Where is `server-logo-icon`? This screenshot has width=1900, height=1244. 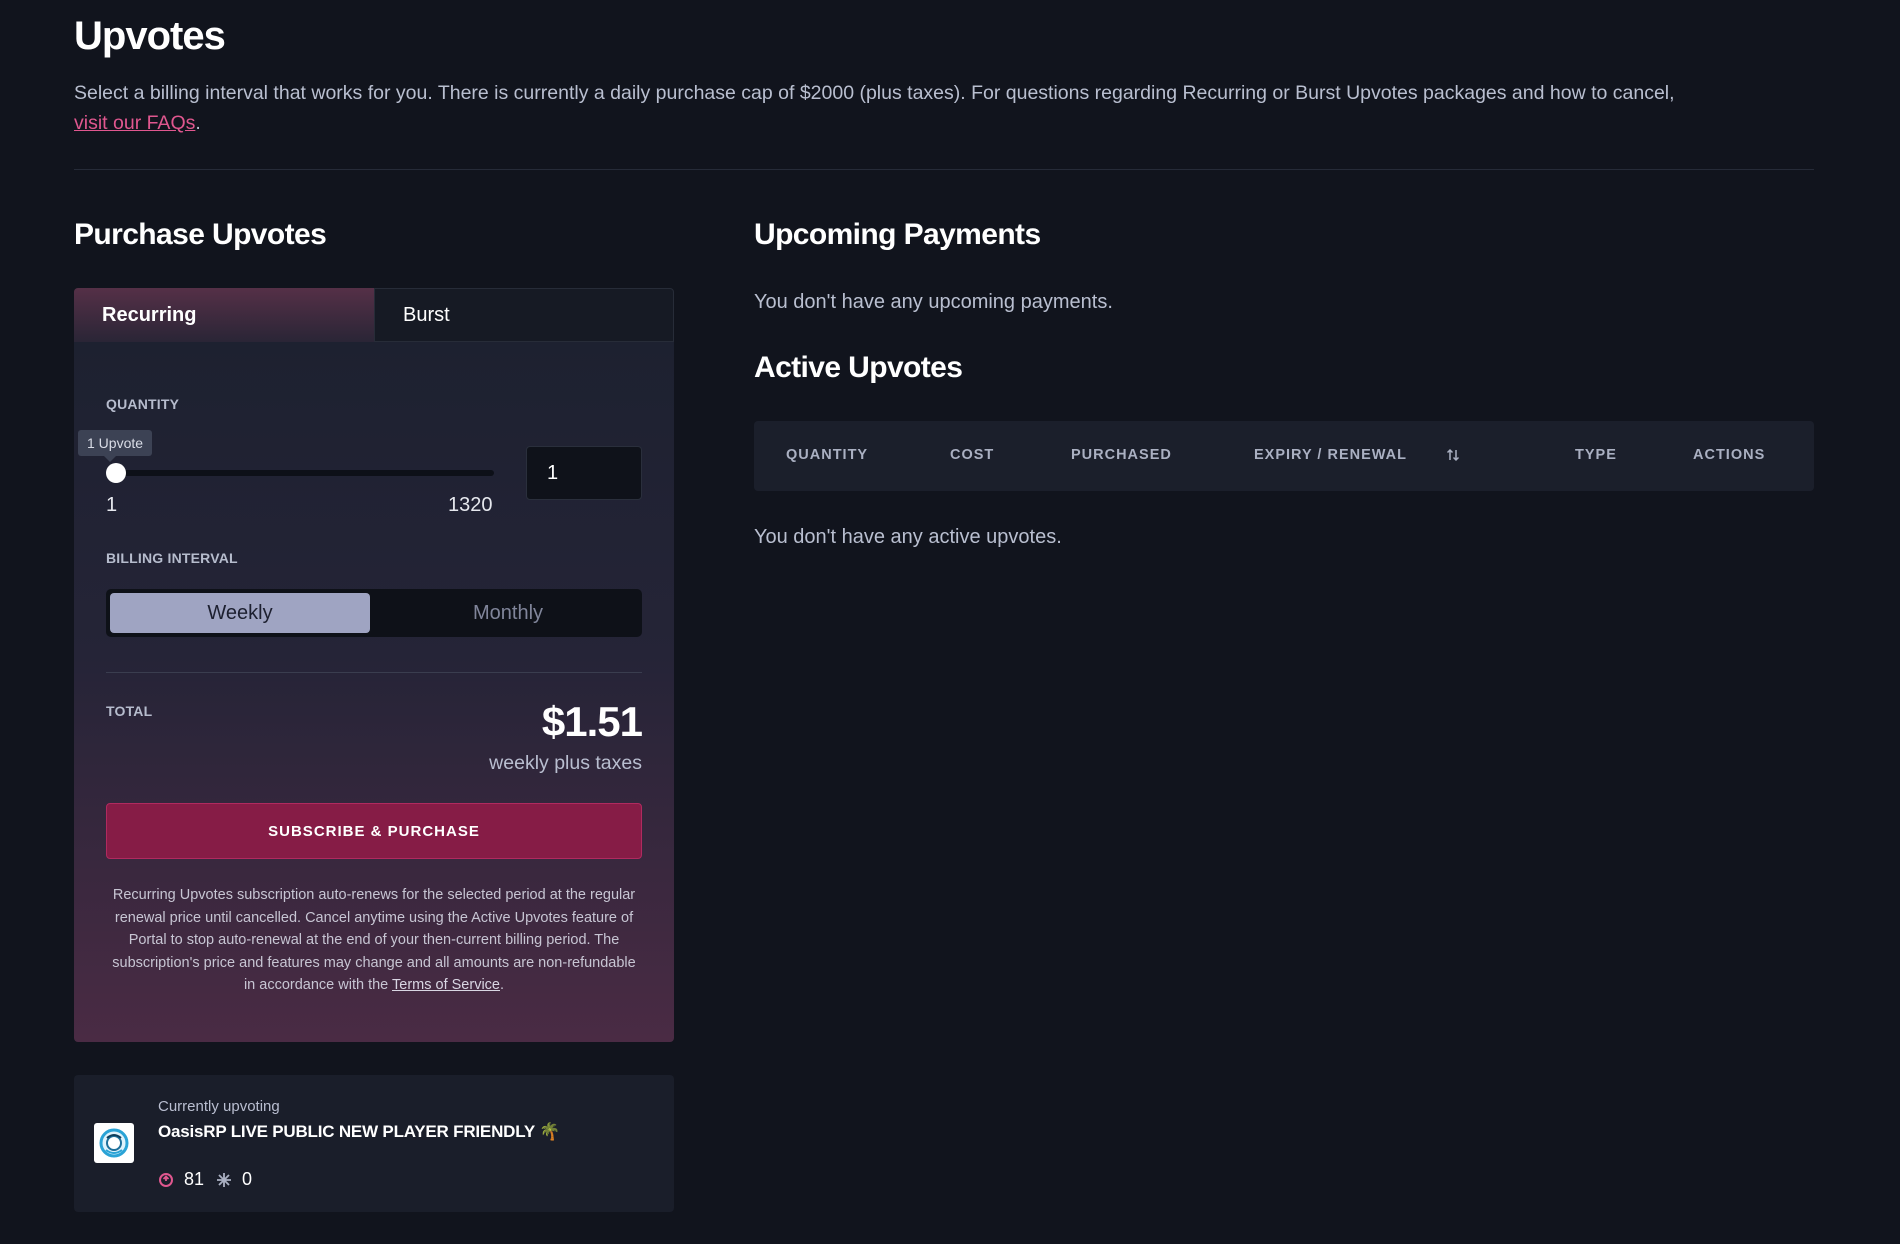 server-logo-icon is located at coordinates (114, 1143).